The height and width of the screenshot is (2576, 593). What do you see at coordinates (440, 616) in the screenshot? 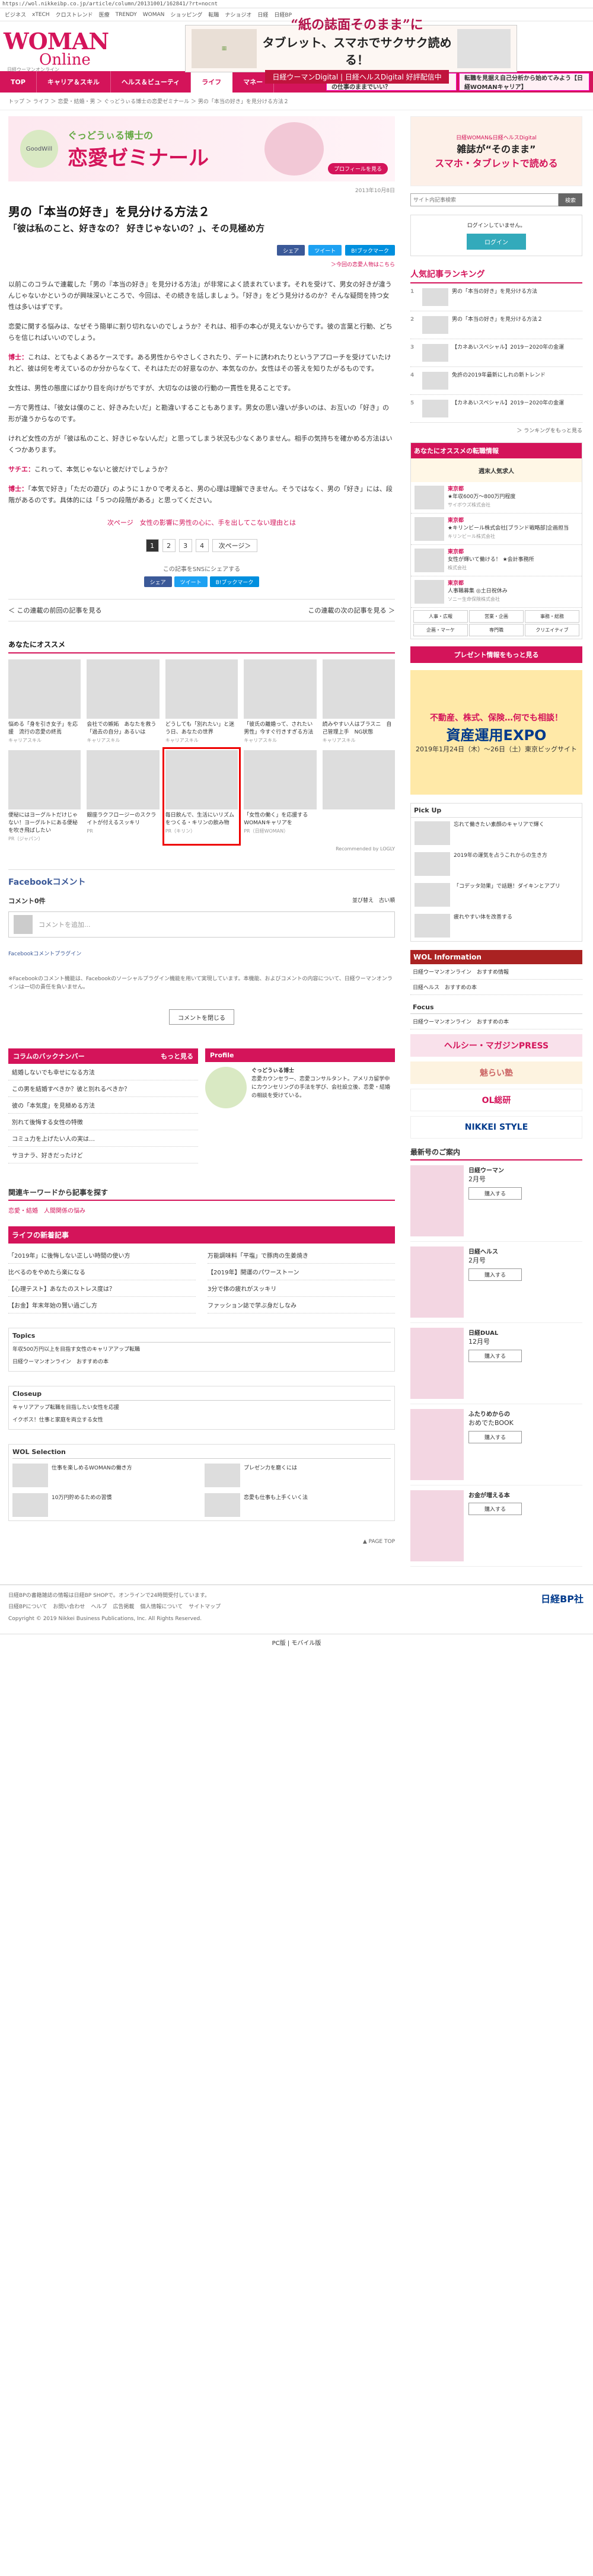
I see `job-category-link: 人事・広報` at bounding box center [440, 616].